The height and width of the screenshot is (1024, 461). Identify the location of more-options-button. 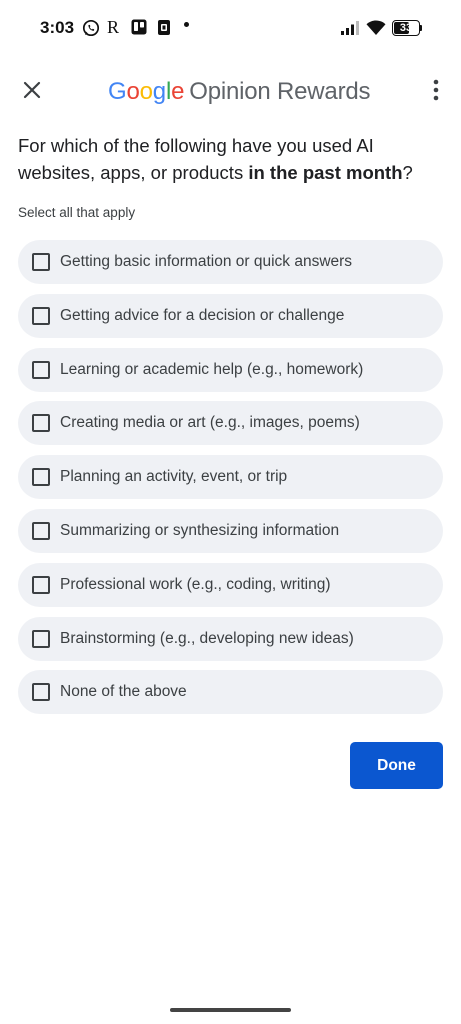
(436, 92).